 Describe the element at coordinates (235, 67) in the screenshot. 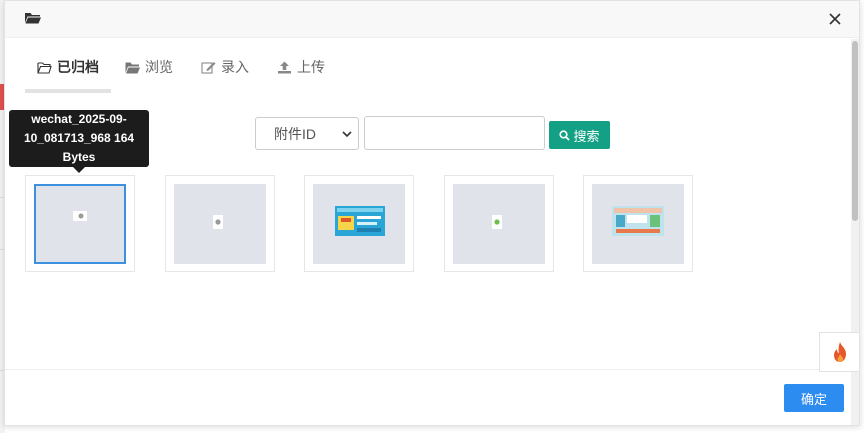

I see `tab-label: 录入` at that location.